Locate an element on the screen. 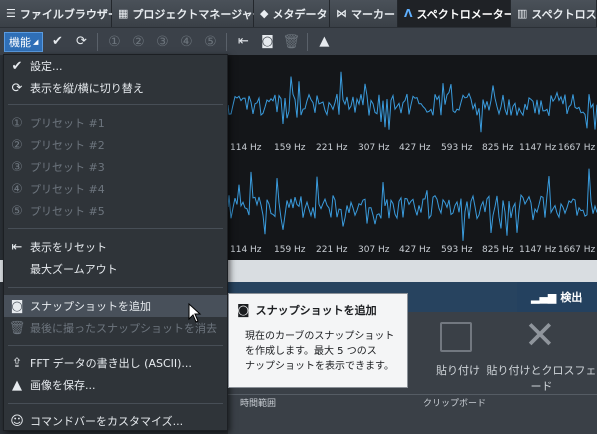  freq-label: 221 Hz is located at coordinates (332, 148).